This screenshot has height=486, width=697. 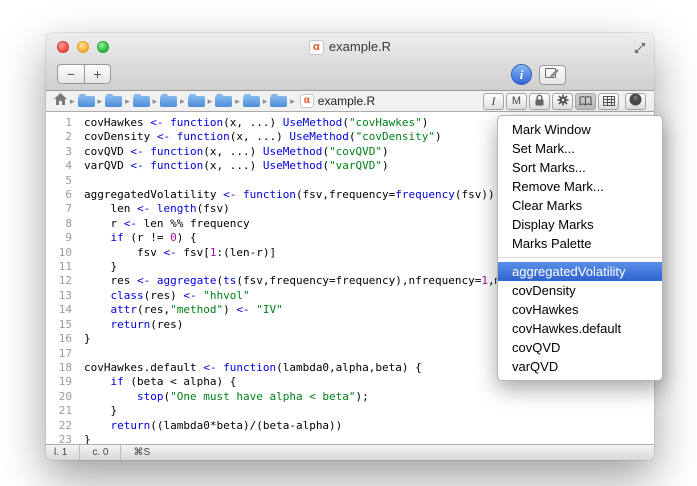 I want to click on m-button: M, so click(x=516, y=101).